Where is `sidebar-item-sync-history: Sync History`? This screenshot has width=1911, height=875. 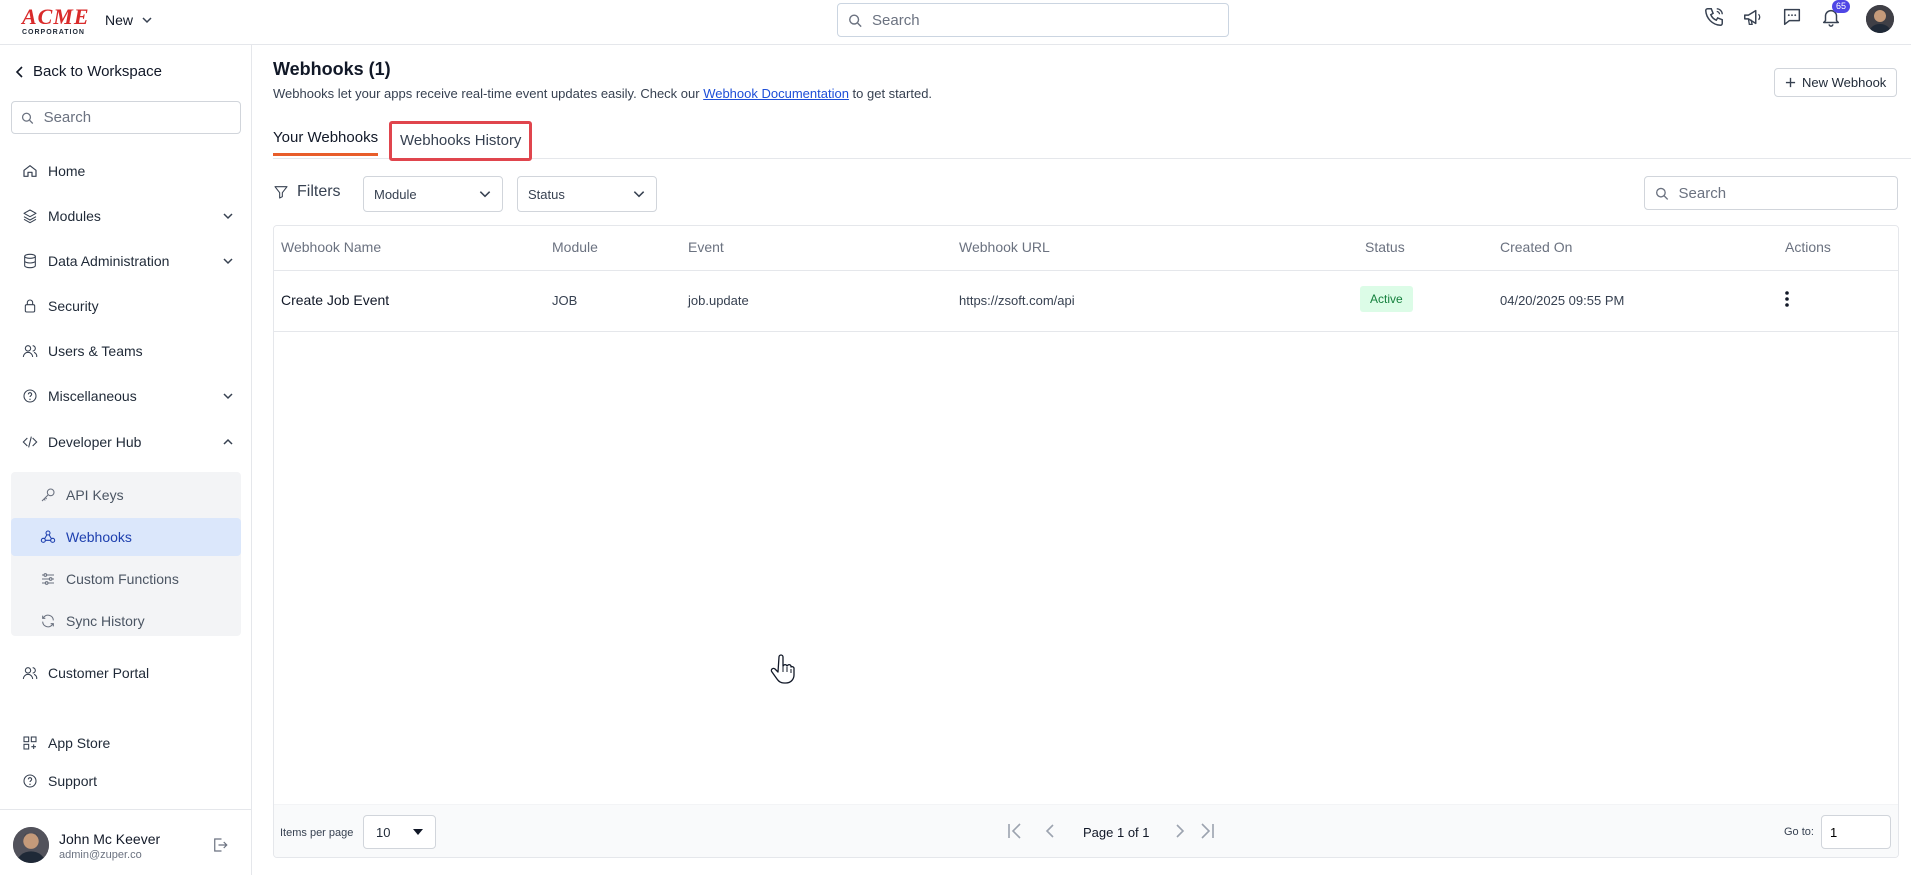
sidebar-item-sync-history: Sync History is located at coordinates (126, 621).